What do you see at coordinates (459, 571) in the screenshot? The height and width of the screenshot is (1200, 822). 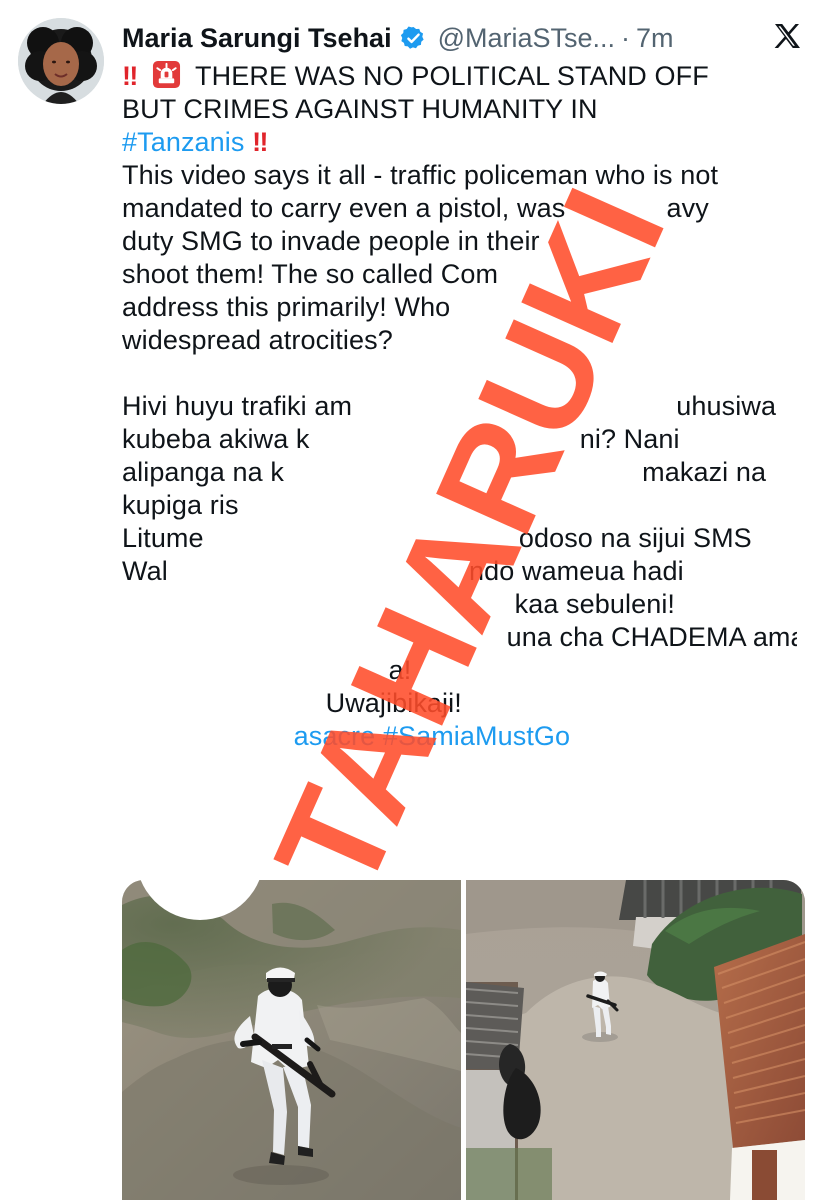 I see `post-text-line: Wal ndo wameua hadi` at bounding box center [459, 571].